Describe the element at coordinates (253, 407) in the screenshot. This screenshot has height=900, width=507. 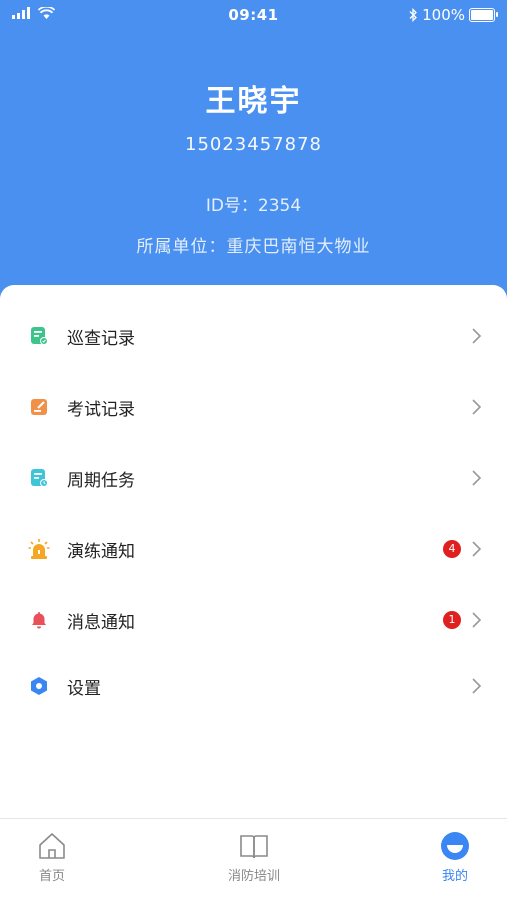
I see `menu-item-exam-record: 考试记录` at that location.